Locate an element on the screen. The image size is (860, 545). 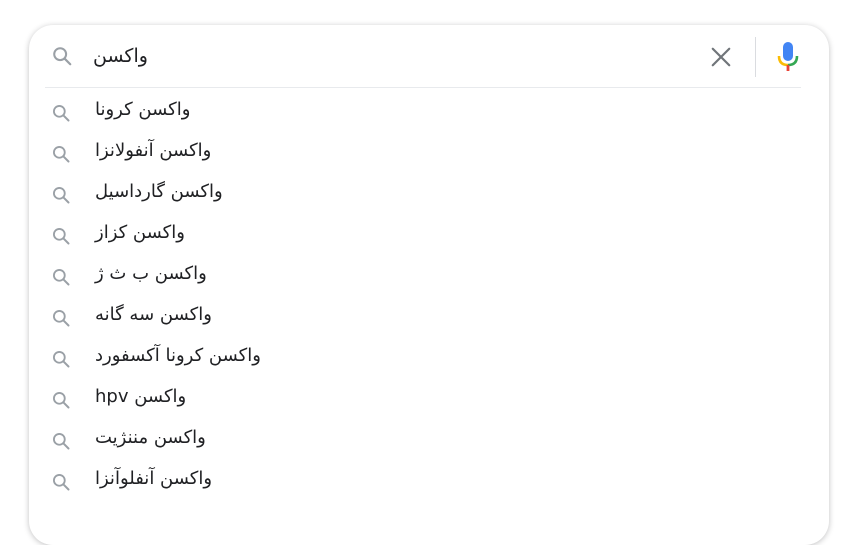
microphone-icon is located at coordinates (788, 57).